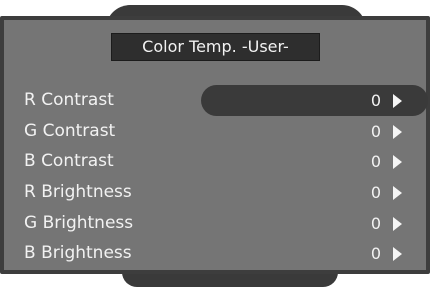  What do you see at coordinates (215, 161) in the screenshot?
I see `menu-row-b-contrast: B Contrast 0` at bounding box center [215, 161].